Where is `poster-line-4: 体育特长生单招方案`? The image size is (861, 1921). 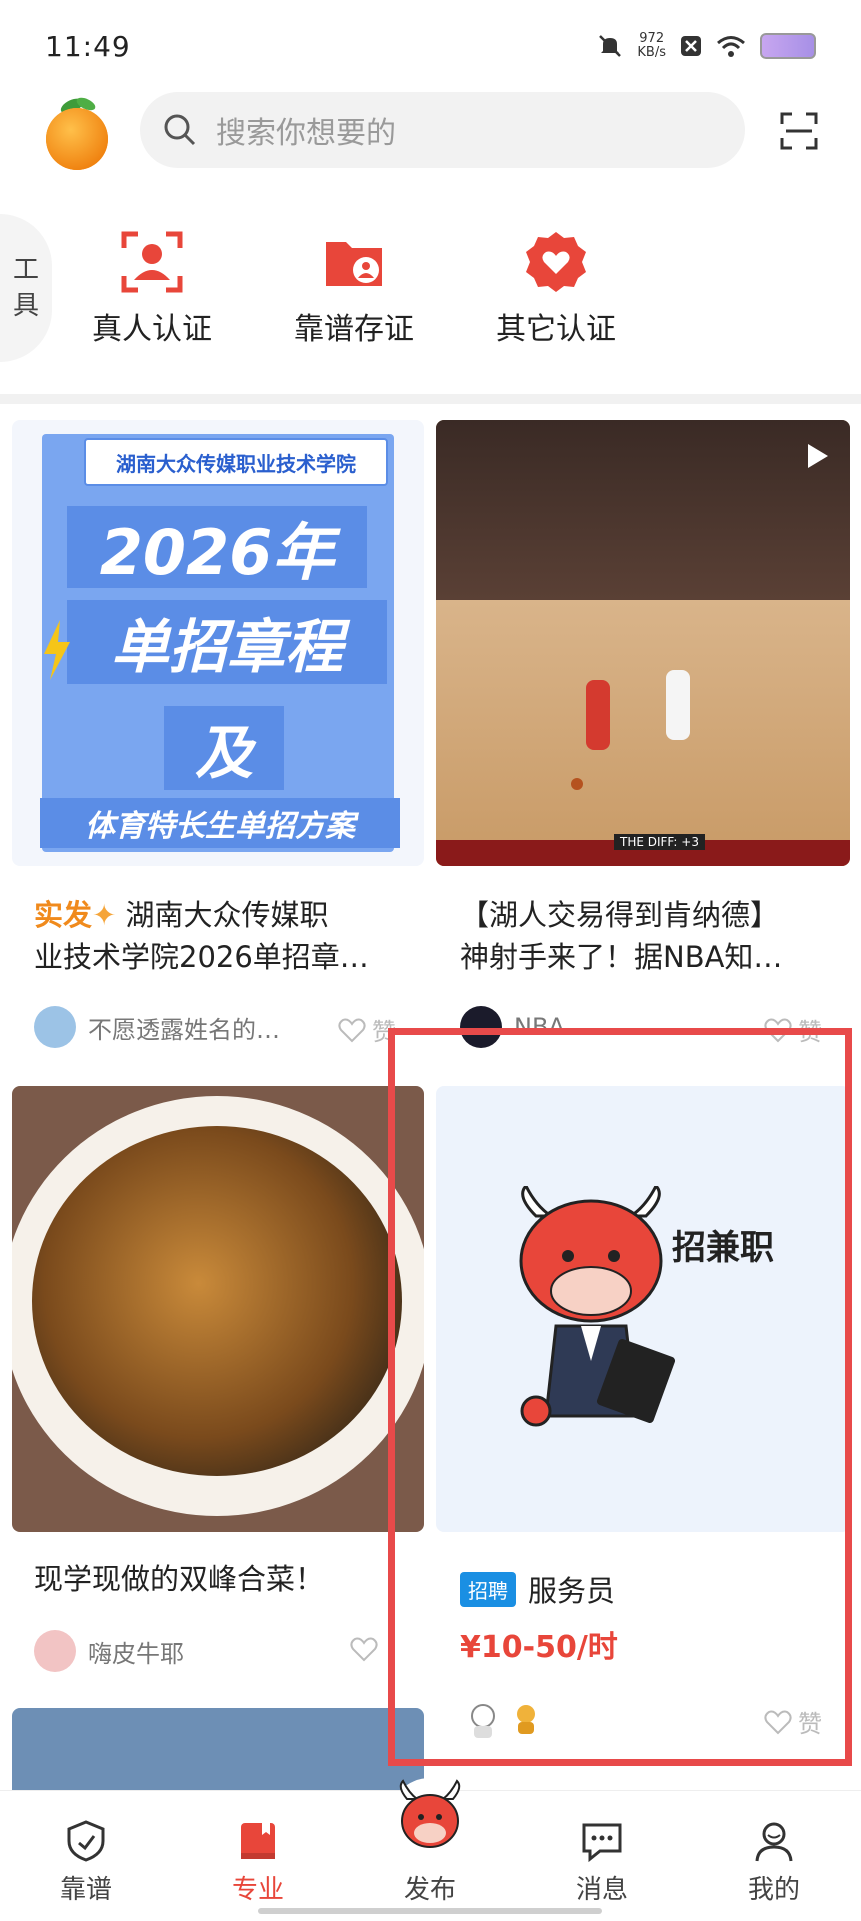
poster-line-4: 体育特长生单招方案 is located at coordinates (220, 823).